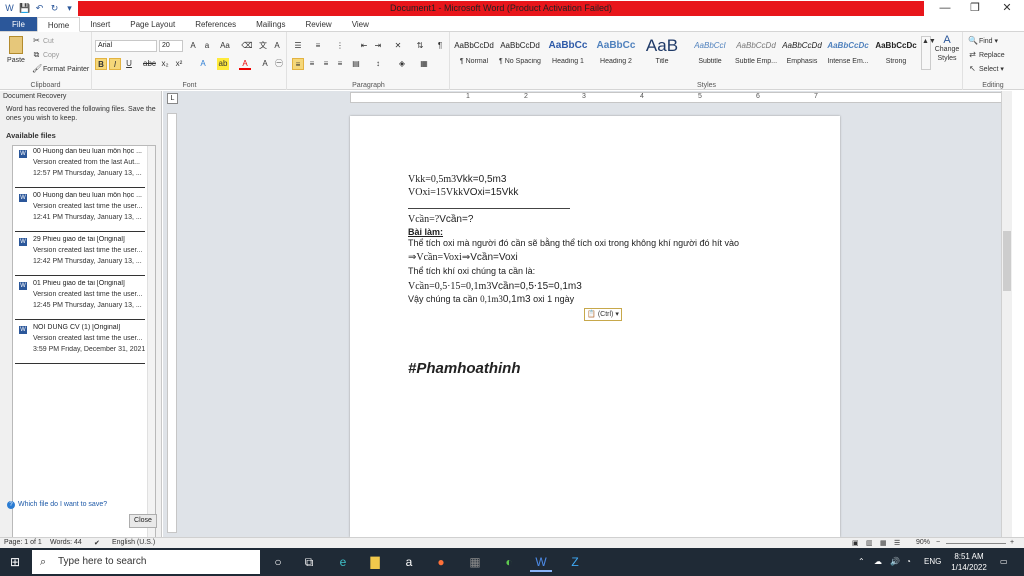 The image size is (1024, 576). What do you see at coordinates (923, 542) in the screenshot?
I see `zoom-level: 90%` at bounding box center [923, 542].